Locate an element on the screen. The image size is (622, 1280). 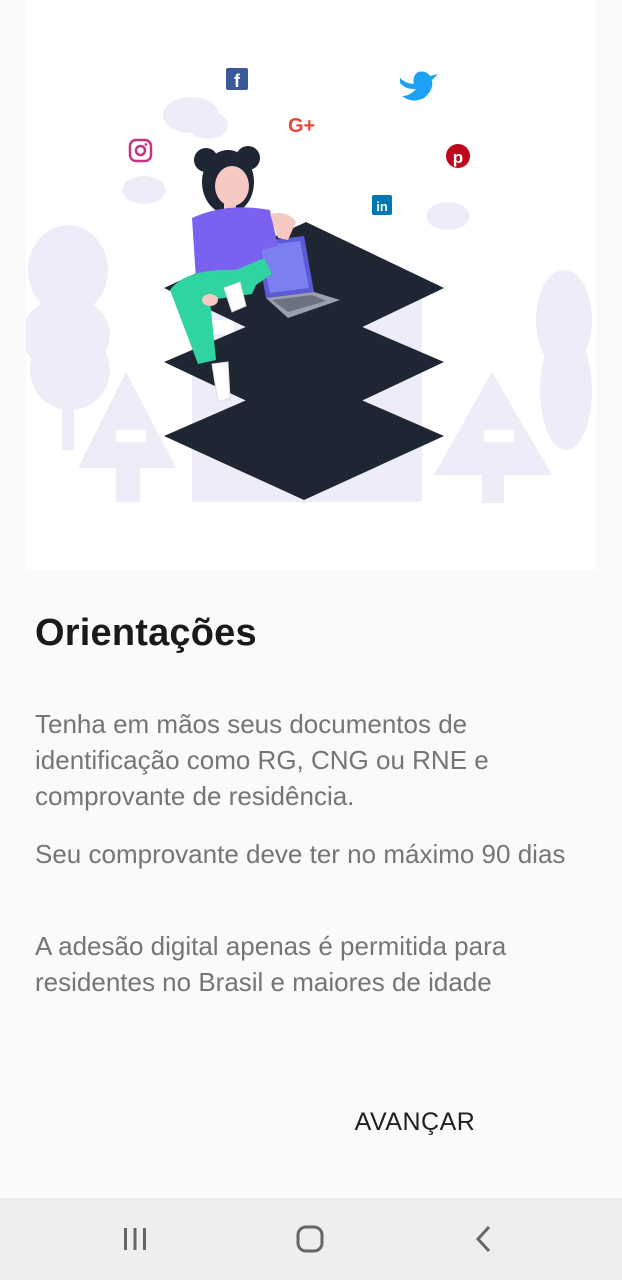
home-icon is located at coordinates (310, 1239).